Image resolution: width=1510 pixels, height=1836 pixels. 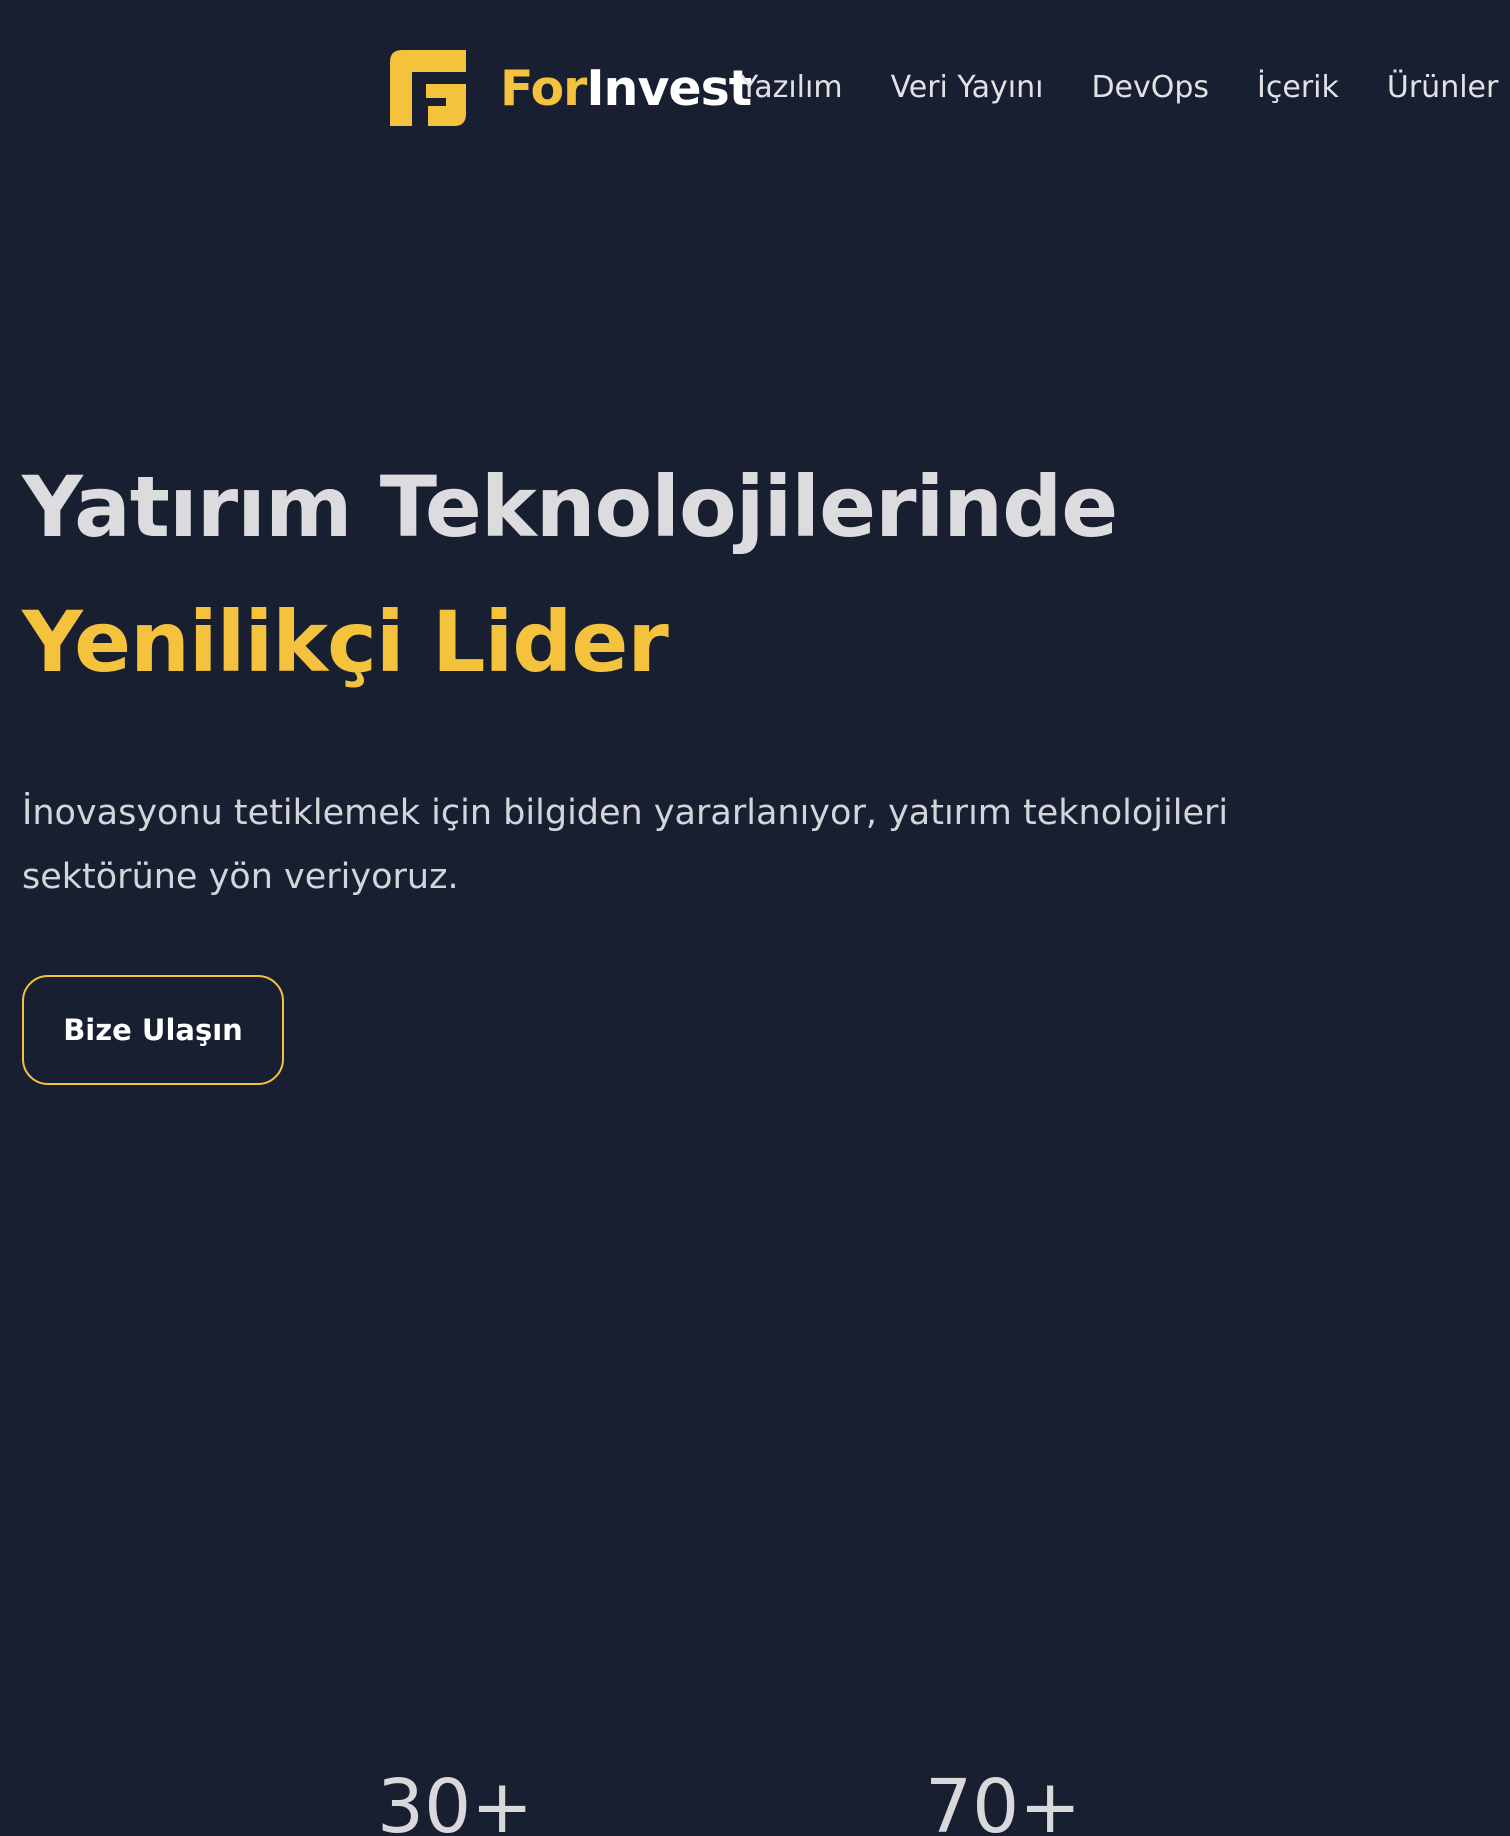 What do you see at coordinates (428, 88) in the screenshot?
I see `brand-logo-icon` at bounding box center [428, 88].